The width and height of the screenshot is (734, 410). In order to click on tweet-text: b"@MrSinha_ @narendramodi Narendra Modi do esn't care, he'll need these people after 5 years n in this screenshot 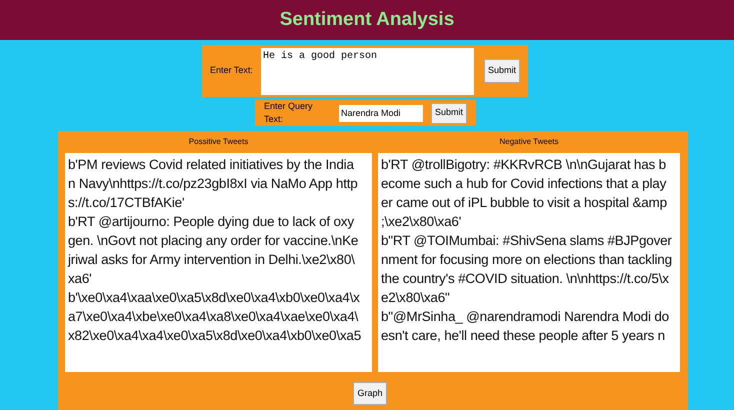, I will do `click(525, 326)`.